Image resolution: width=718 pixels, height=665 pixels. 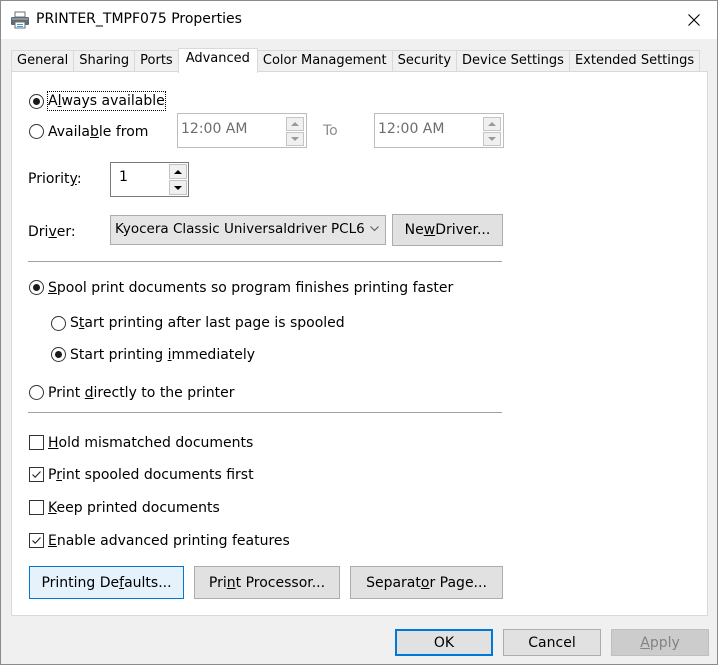 I want to click on from-time-down-button, so click(x=295, y=139).